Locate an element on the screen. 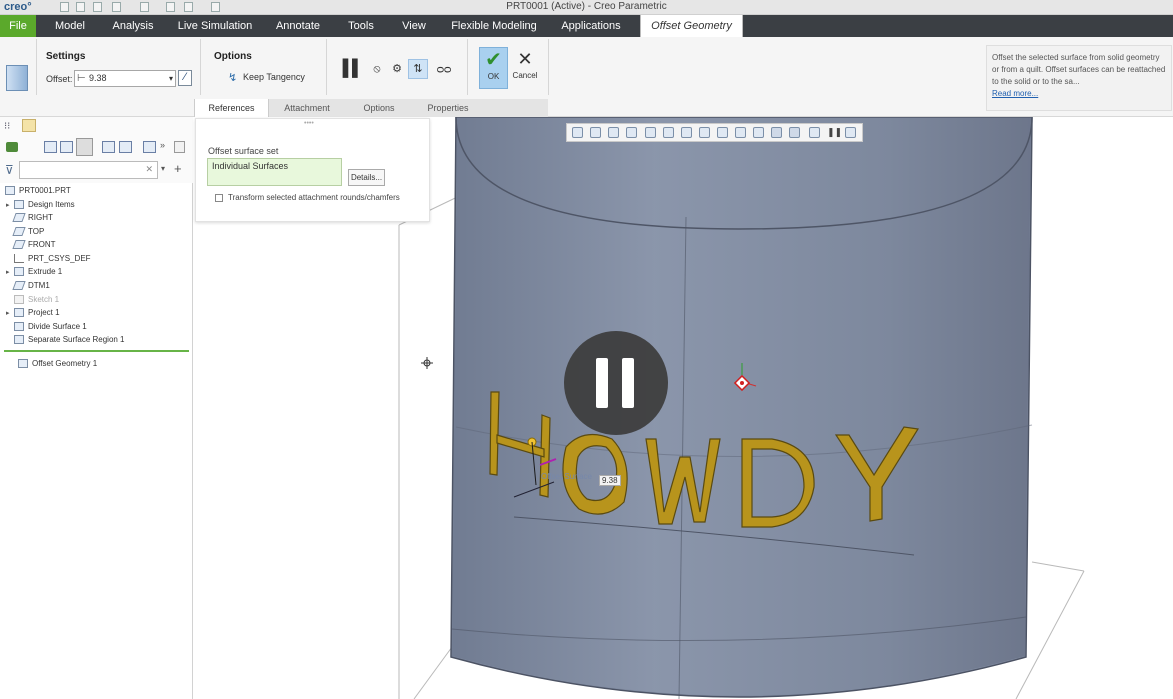 The height and width of the screenshot is (699, 1173). ok-button: ✔ OK is located at coordinates (493, 68).